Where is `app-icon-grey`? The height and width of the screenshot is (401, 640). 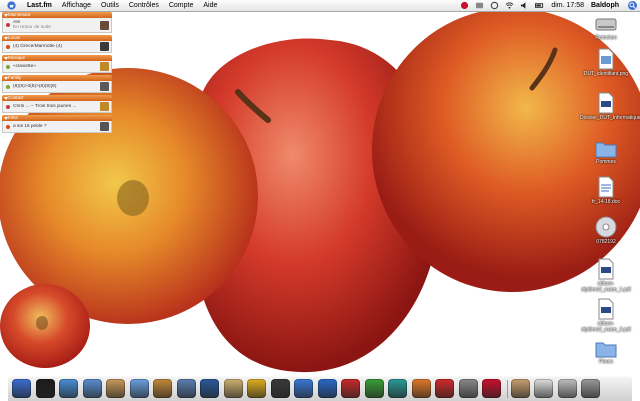 app-icon-grey is located at coordinates (468, 388).